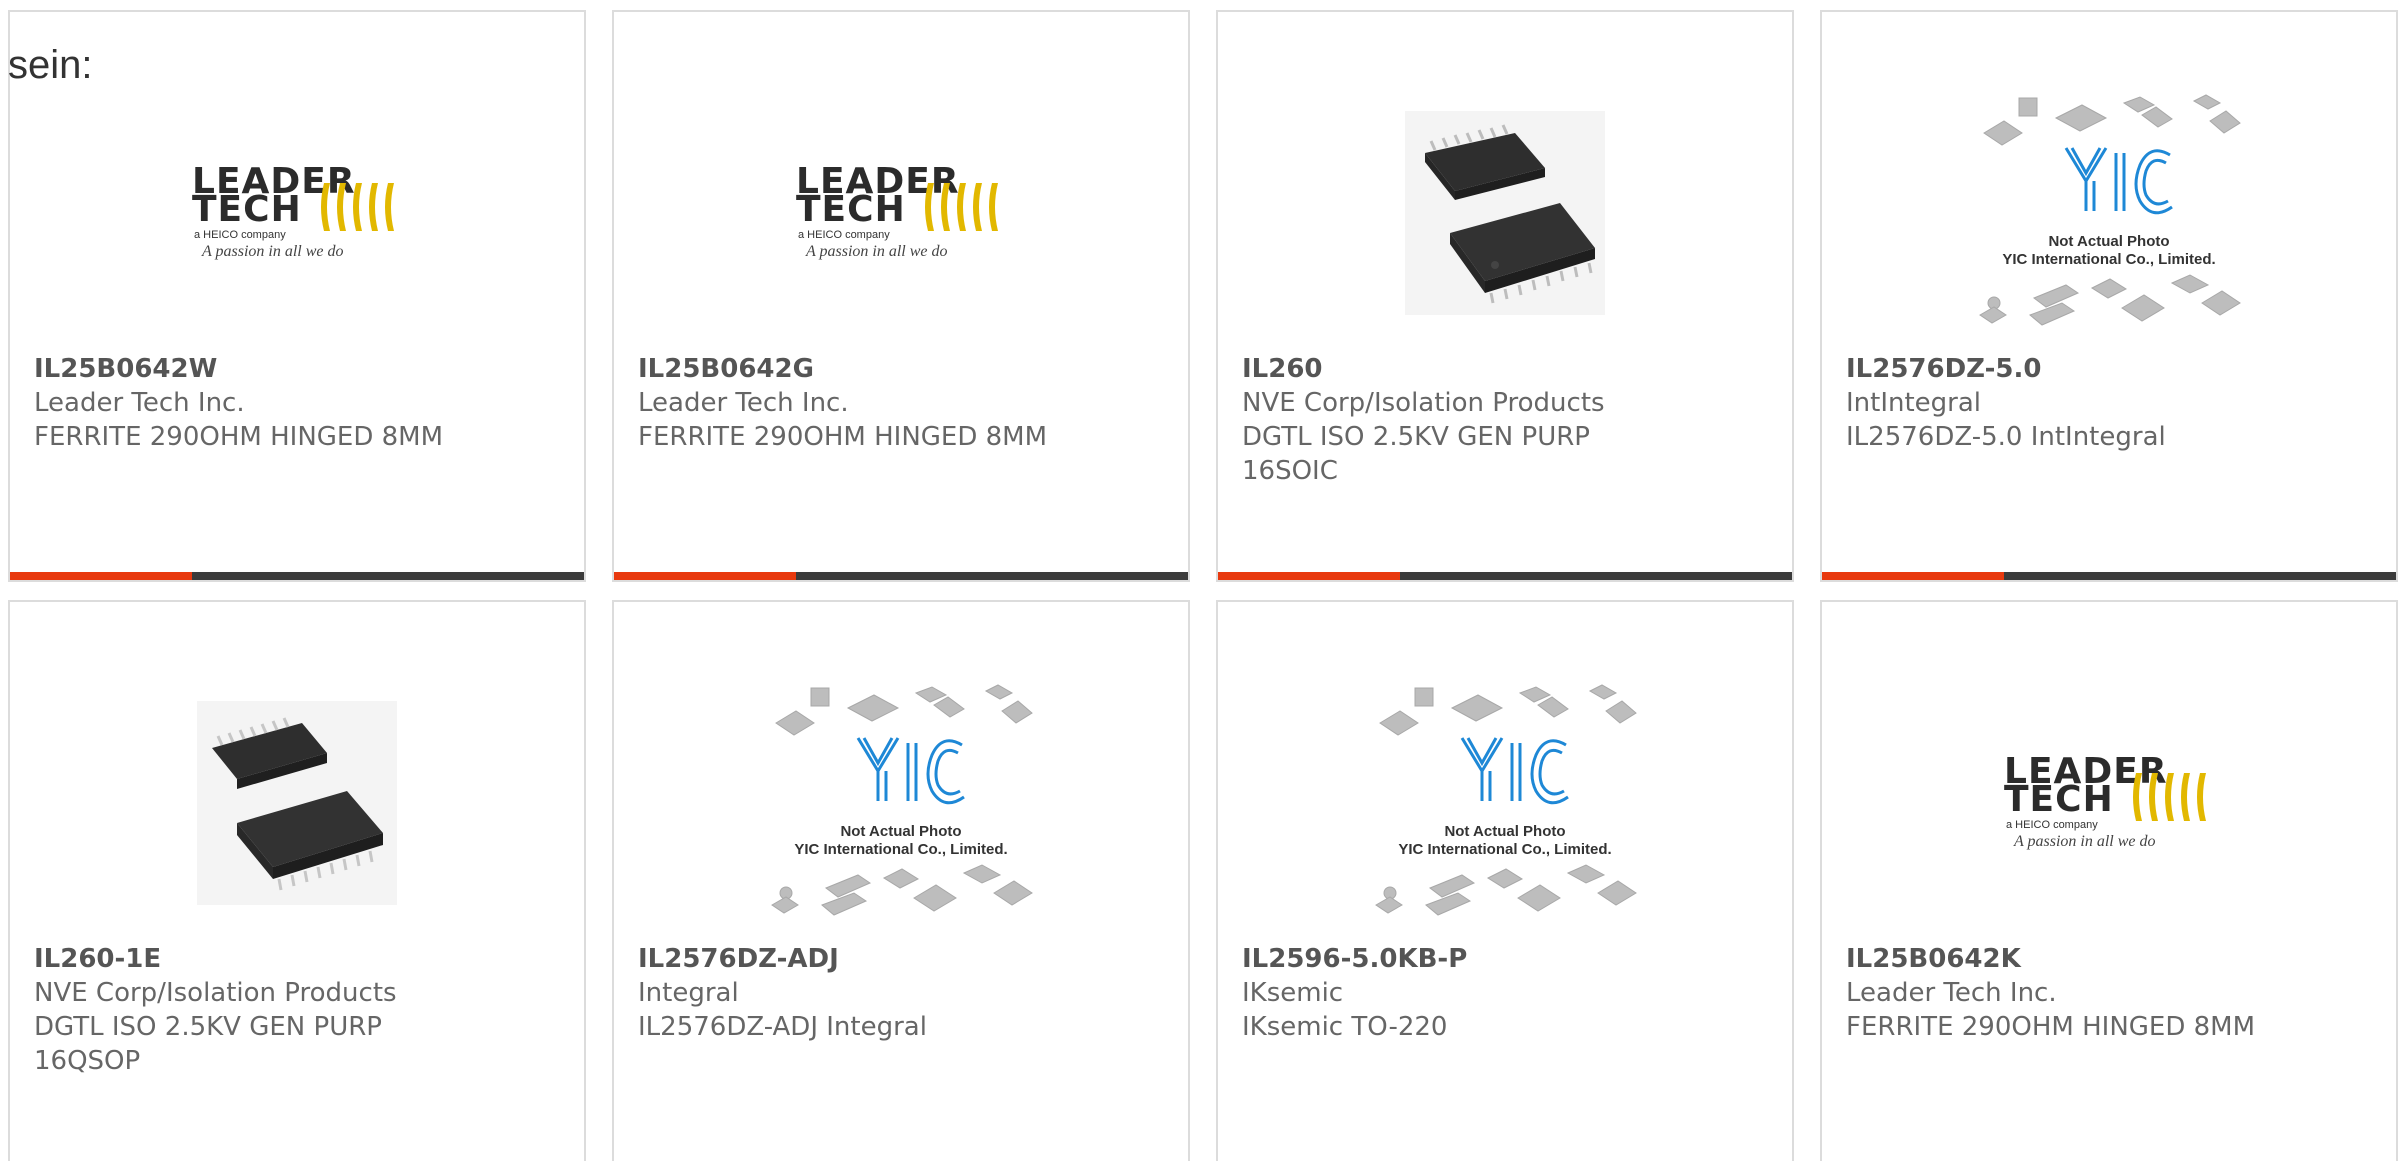 This screenshot has height=1161, width=2400. Describe the element at coordinates (1505, 369) in the screenshot. I see `part-number-link: IL260` at that location.